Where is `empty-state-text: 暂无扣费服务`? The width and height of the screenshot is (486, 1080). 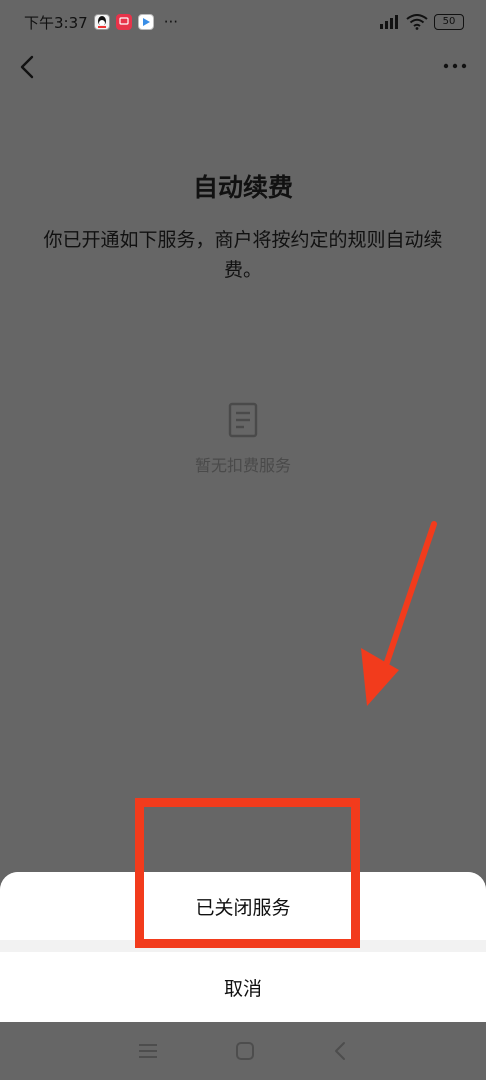
empty-state-text: 暂无扣费服务 is located at coordinates (242, 465).